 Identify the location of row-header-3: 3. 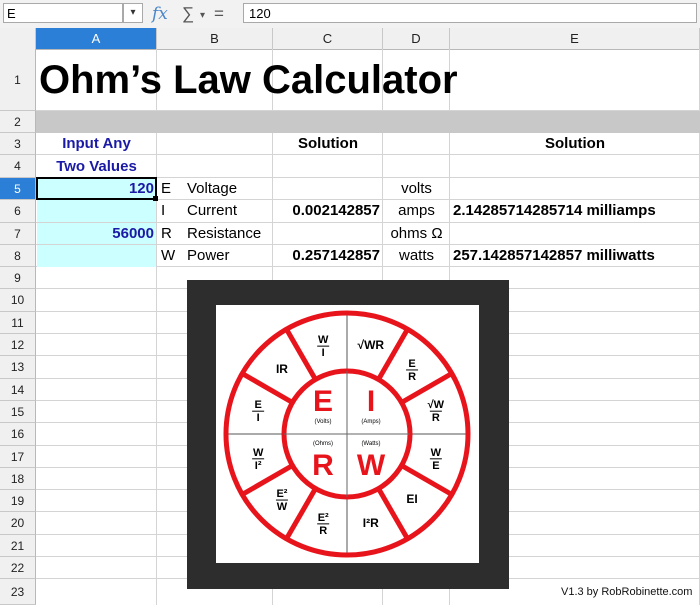
(18, 144).